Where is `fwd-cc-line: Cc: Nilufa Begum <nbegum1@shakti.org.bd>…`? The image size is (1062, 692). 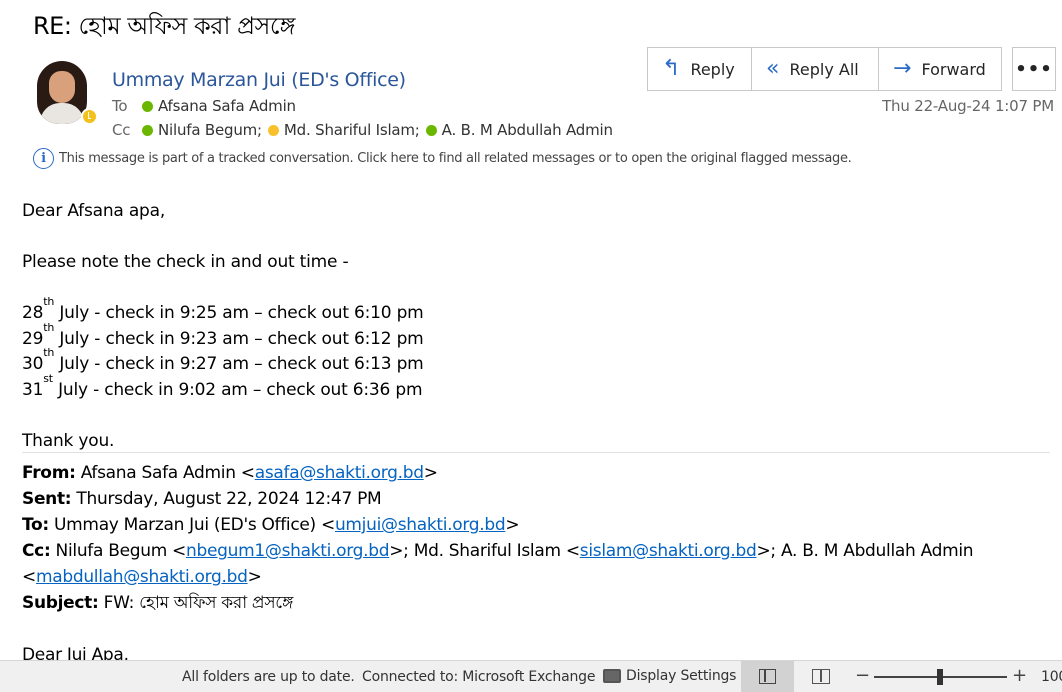 fwd-cc-line: Cc: Nilufa Begum <nbegum1@shakti.org.bd>… is located at coordinates (498, 551).